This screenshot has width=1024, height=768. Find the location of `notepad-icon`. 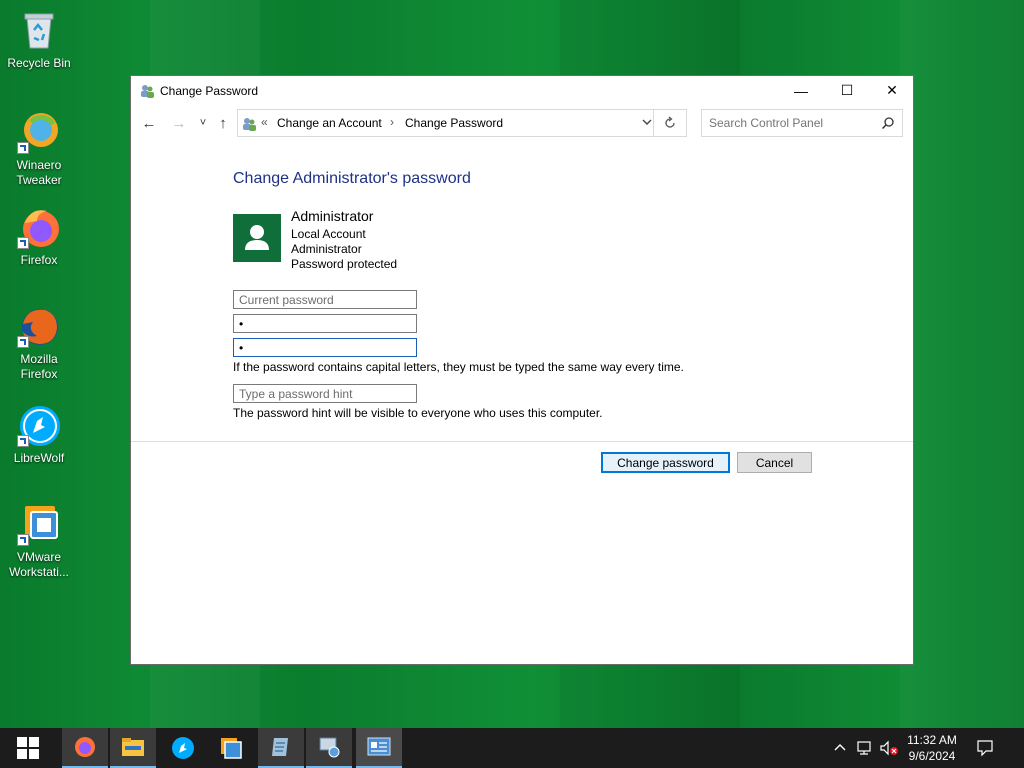

notepad-icon is located at coordinates (280, 747).